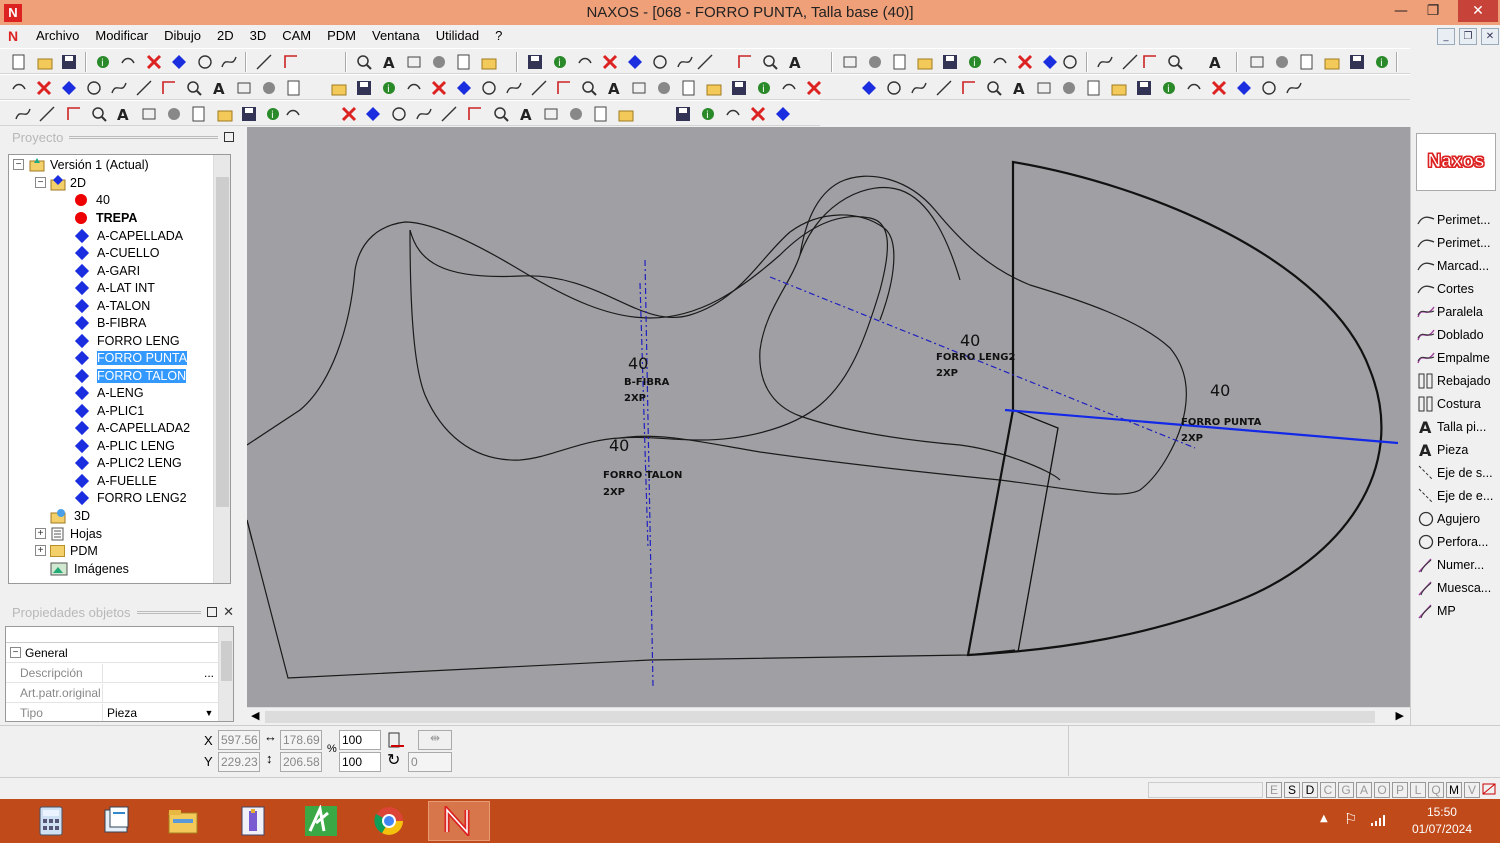 The height and width of the screenshot is (843, 1500). Describe the element at coordinates (127, 340) in the screenshot. I see `tree-item-piece: FORRO LENG` at that location.